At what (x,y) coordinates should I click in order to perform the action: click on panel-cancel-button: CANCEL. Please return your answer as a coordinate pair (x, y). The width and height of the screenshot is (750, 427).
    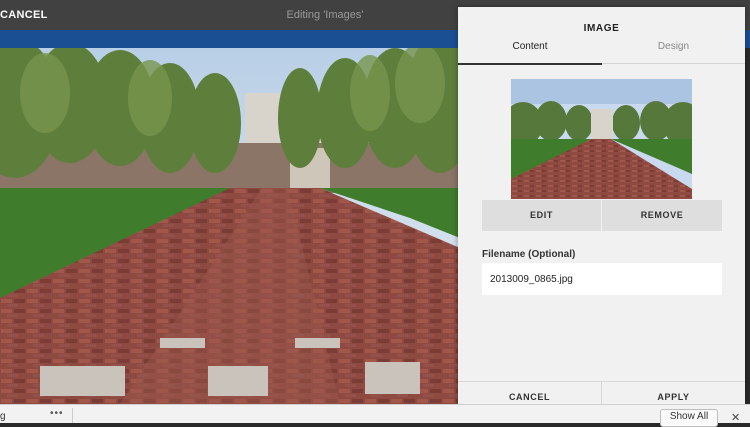
    Looking at the image, I should click on (530, 393).